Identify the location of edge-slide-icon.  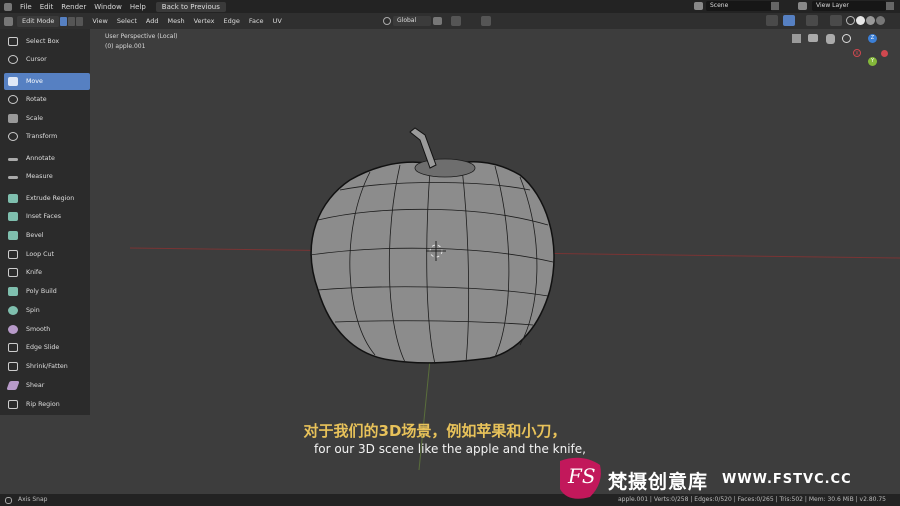
(13, 347).